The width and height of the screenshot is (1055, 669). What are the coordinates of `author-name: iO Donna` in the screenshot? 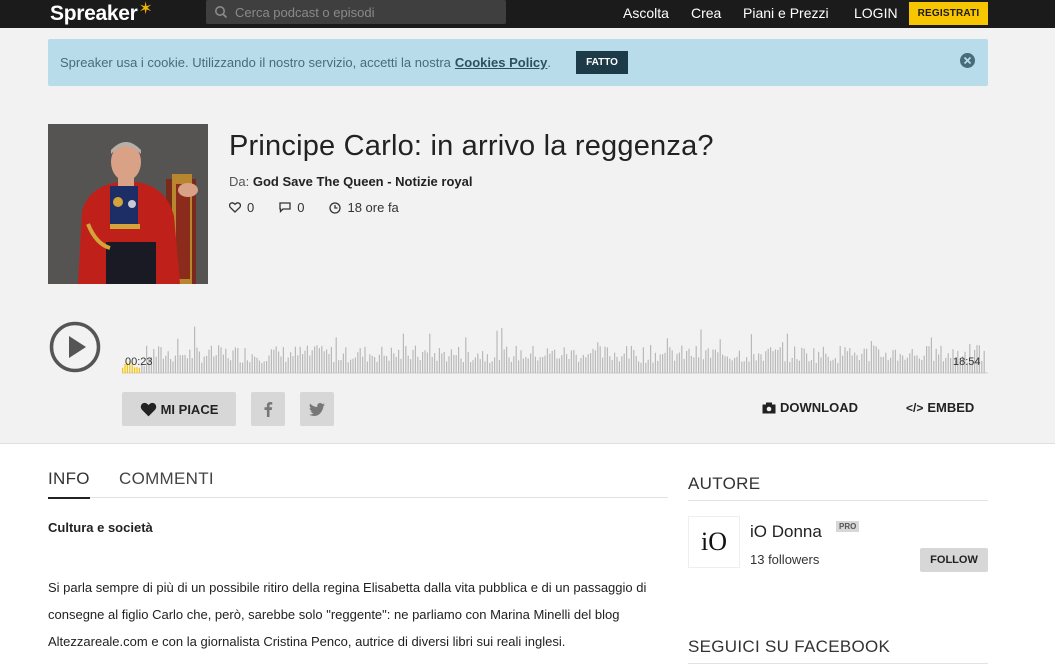 It's located at (786, 532).